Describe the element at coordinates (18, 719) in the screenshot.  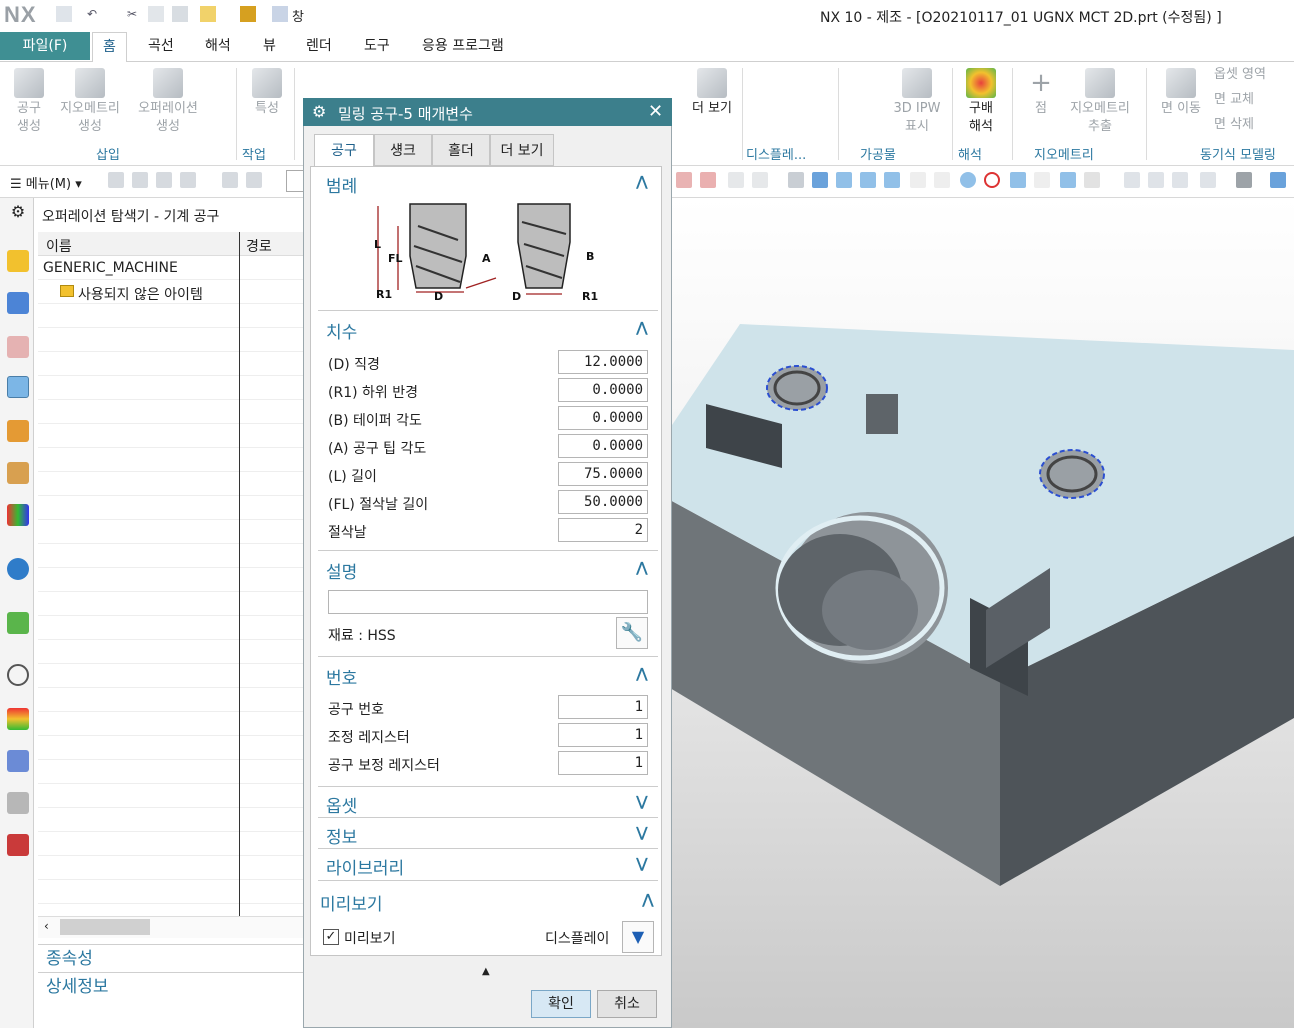
I see `palette-icon` at that location.